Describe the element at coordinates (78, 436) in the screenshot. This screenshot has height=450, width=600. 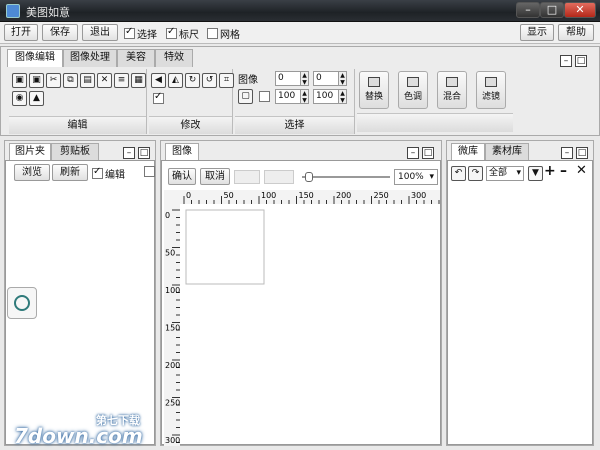
I see `watermark-en: 7down.com` at that location.